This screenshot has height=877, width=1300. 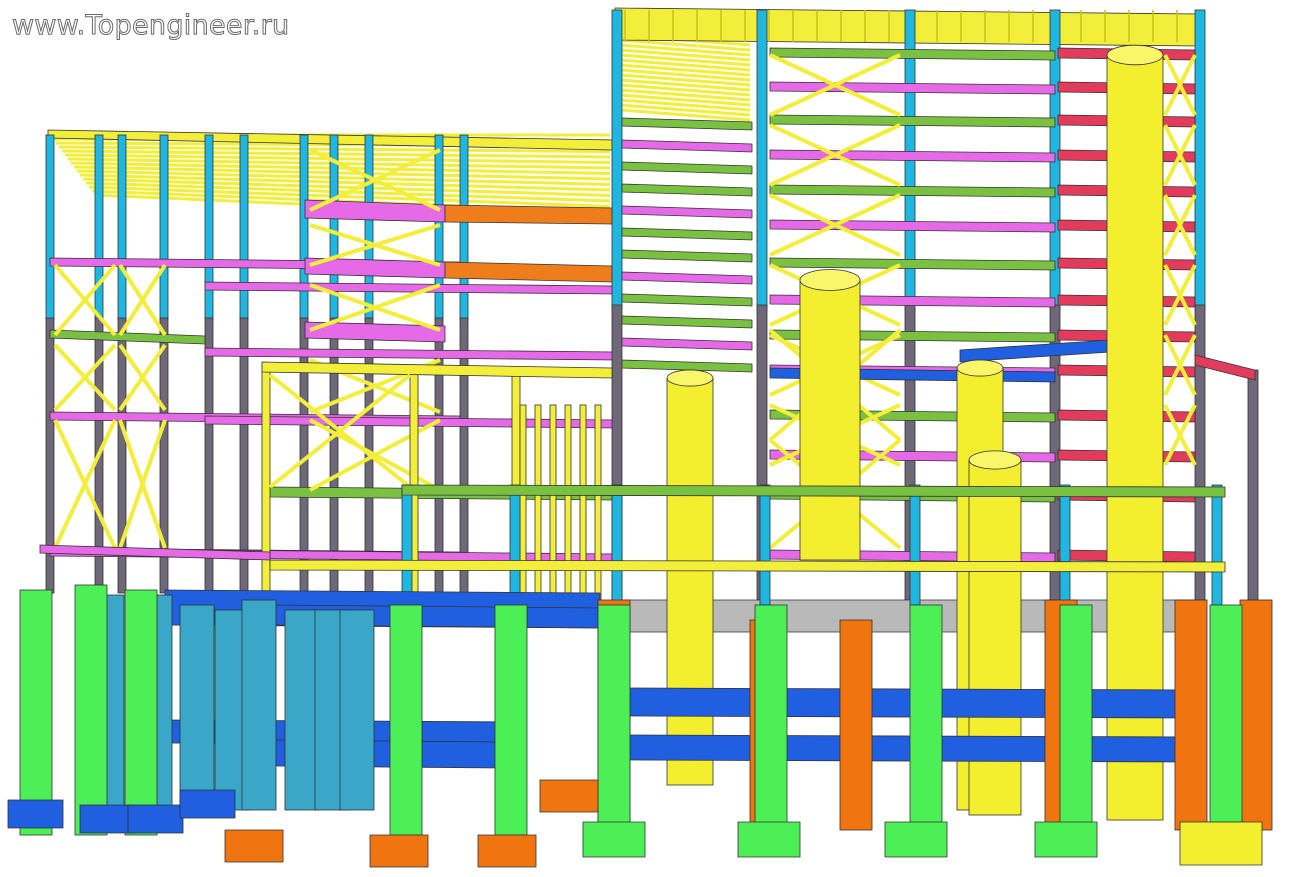 I want to click on yellow-column, so click(x=266, y=485).